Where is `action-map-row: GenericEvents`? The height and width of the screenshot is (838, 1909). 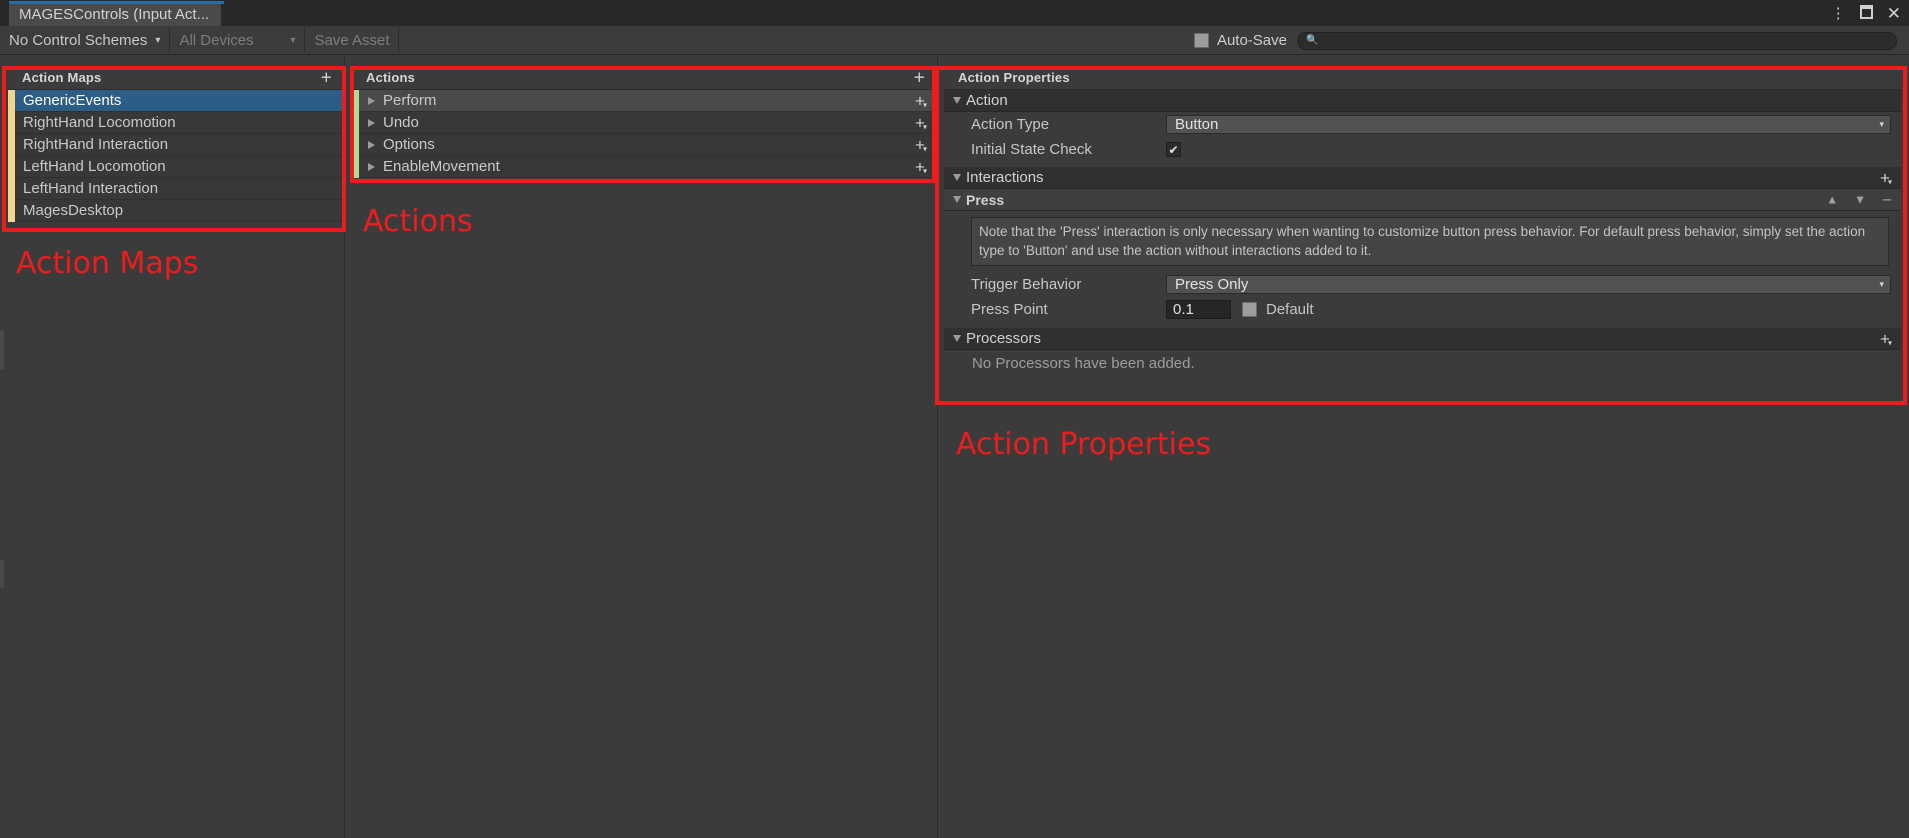
action-map-row: GenericEvents is located at coordinates (175, 100).